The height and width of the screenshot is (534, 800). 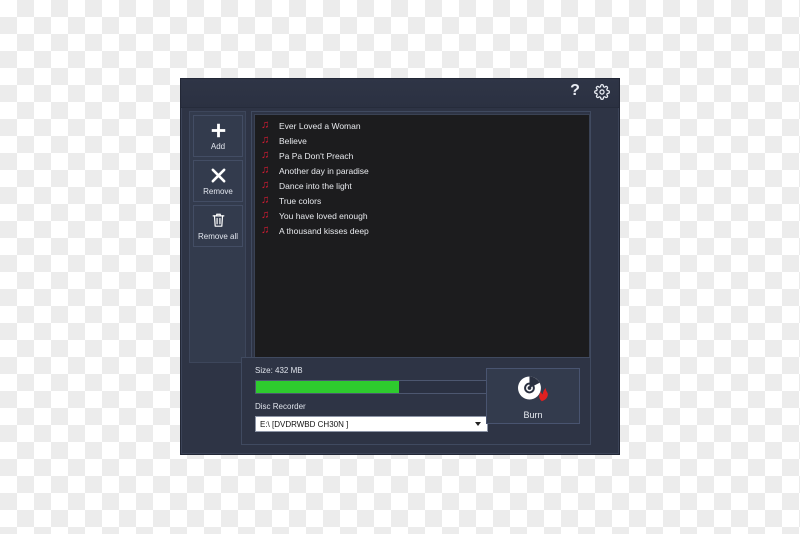 What do you see at coordinates (422, 200) in the screenshot?
I see `list-item: ♫ True colors` at bounding box center [422, 200].